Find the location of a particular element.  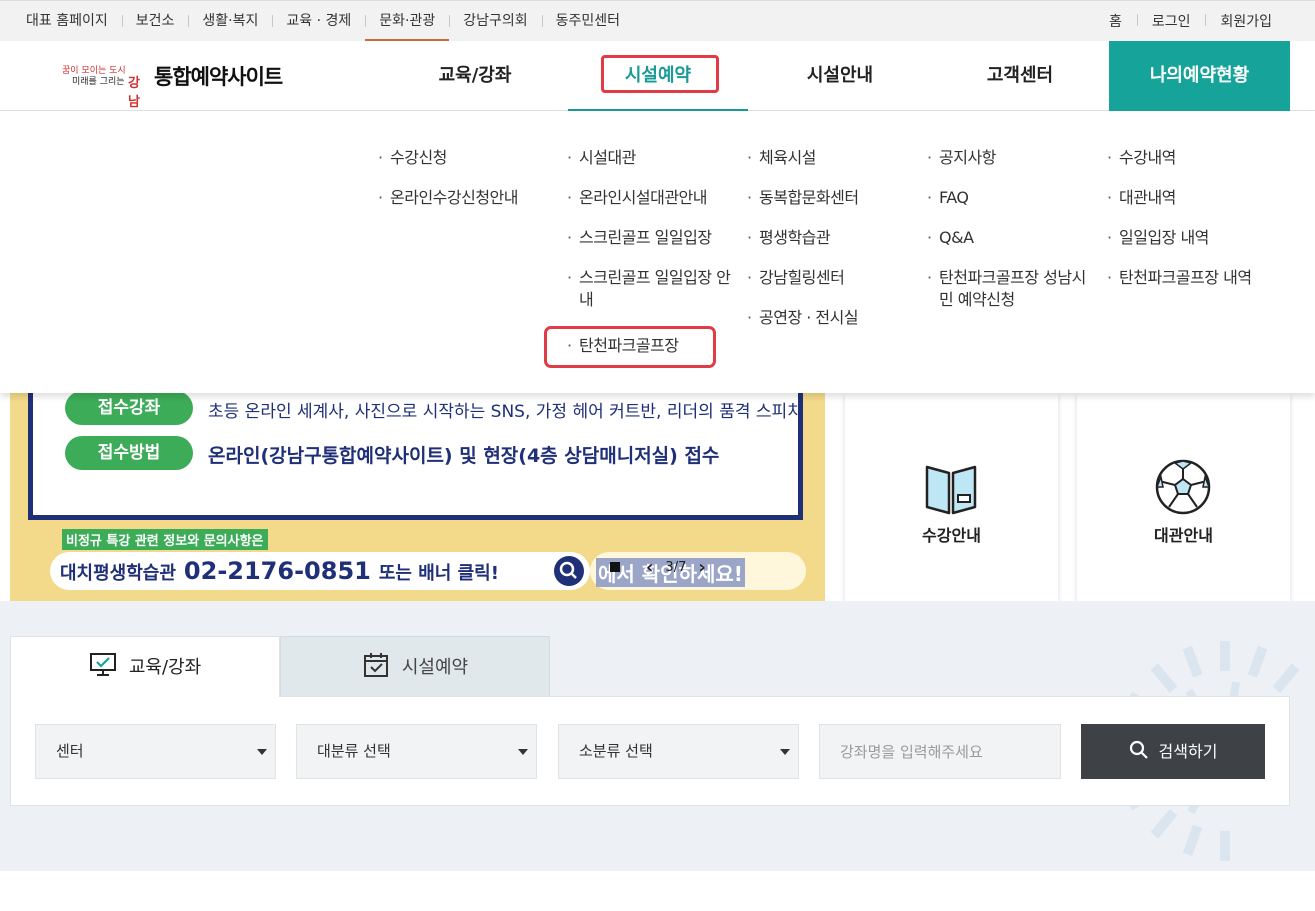

signup-link: 회원가입 is located at coordinates (1246, 21).